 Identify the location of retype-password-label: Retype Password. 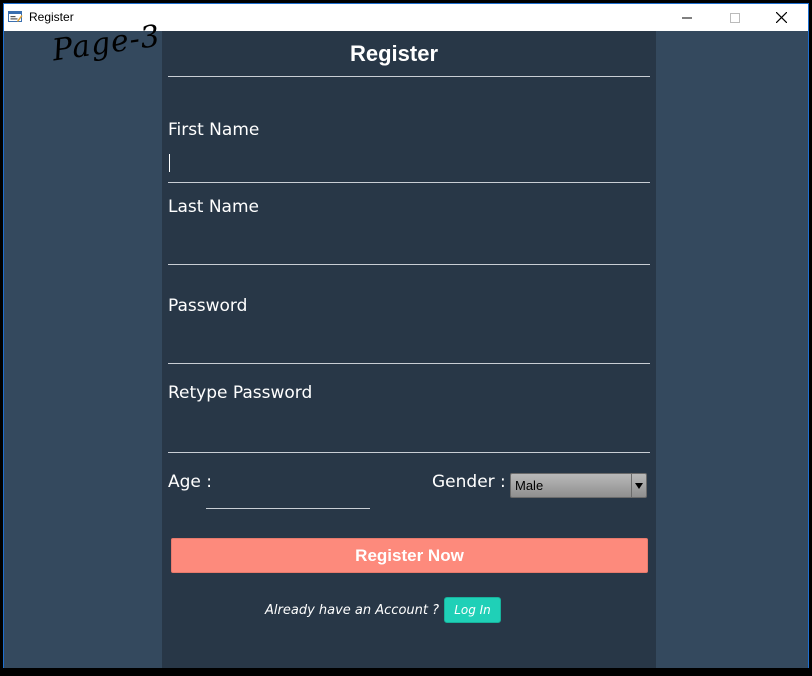
(240, 393).